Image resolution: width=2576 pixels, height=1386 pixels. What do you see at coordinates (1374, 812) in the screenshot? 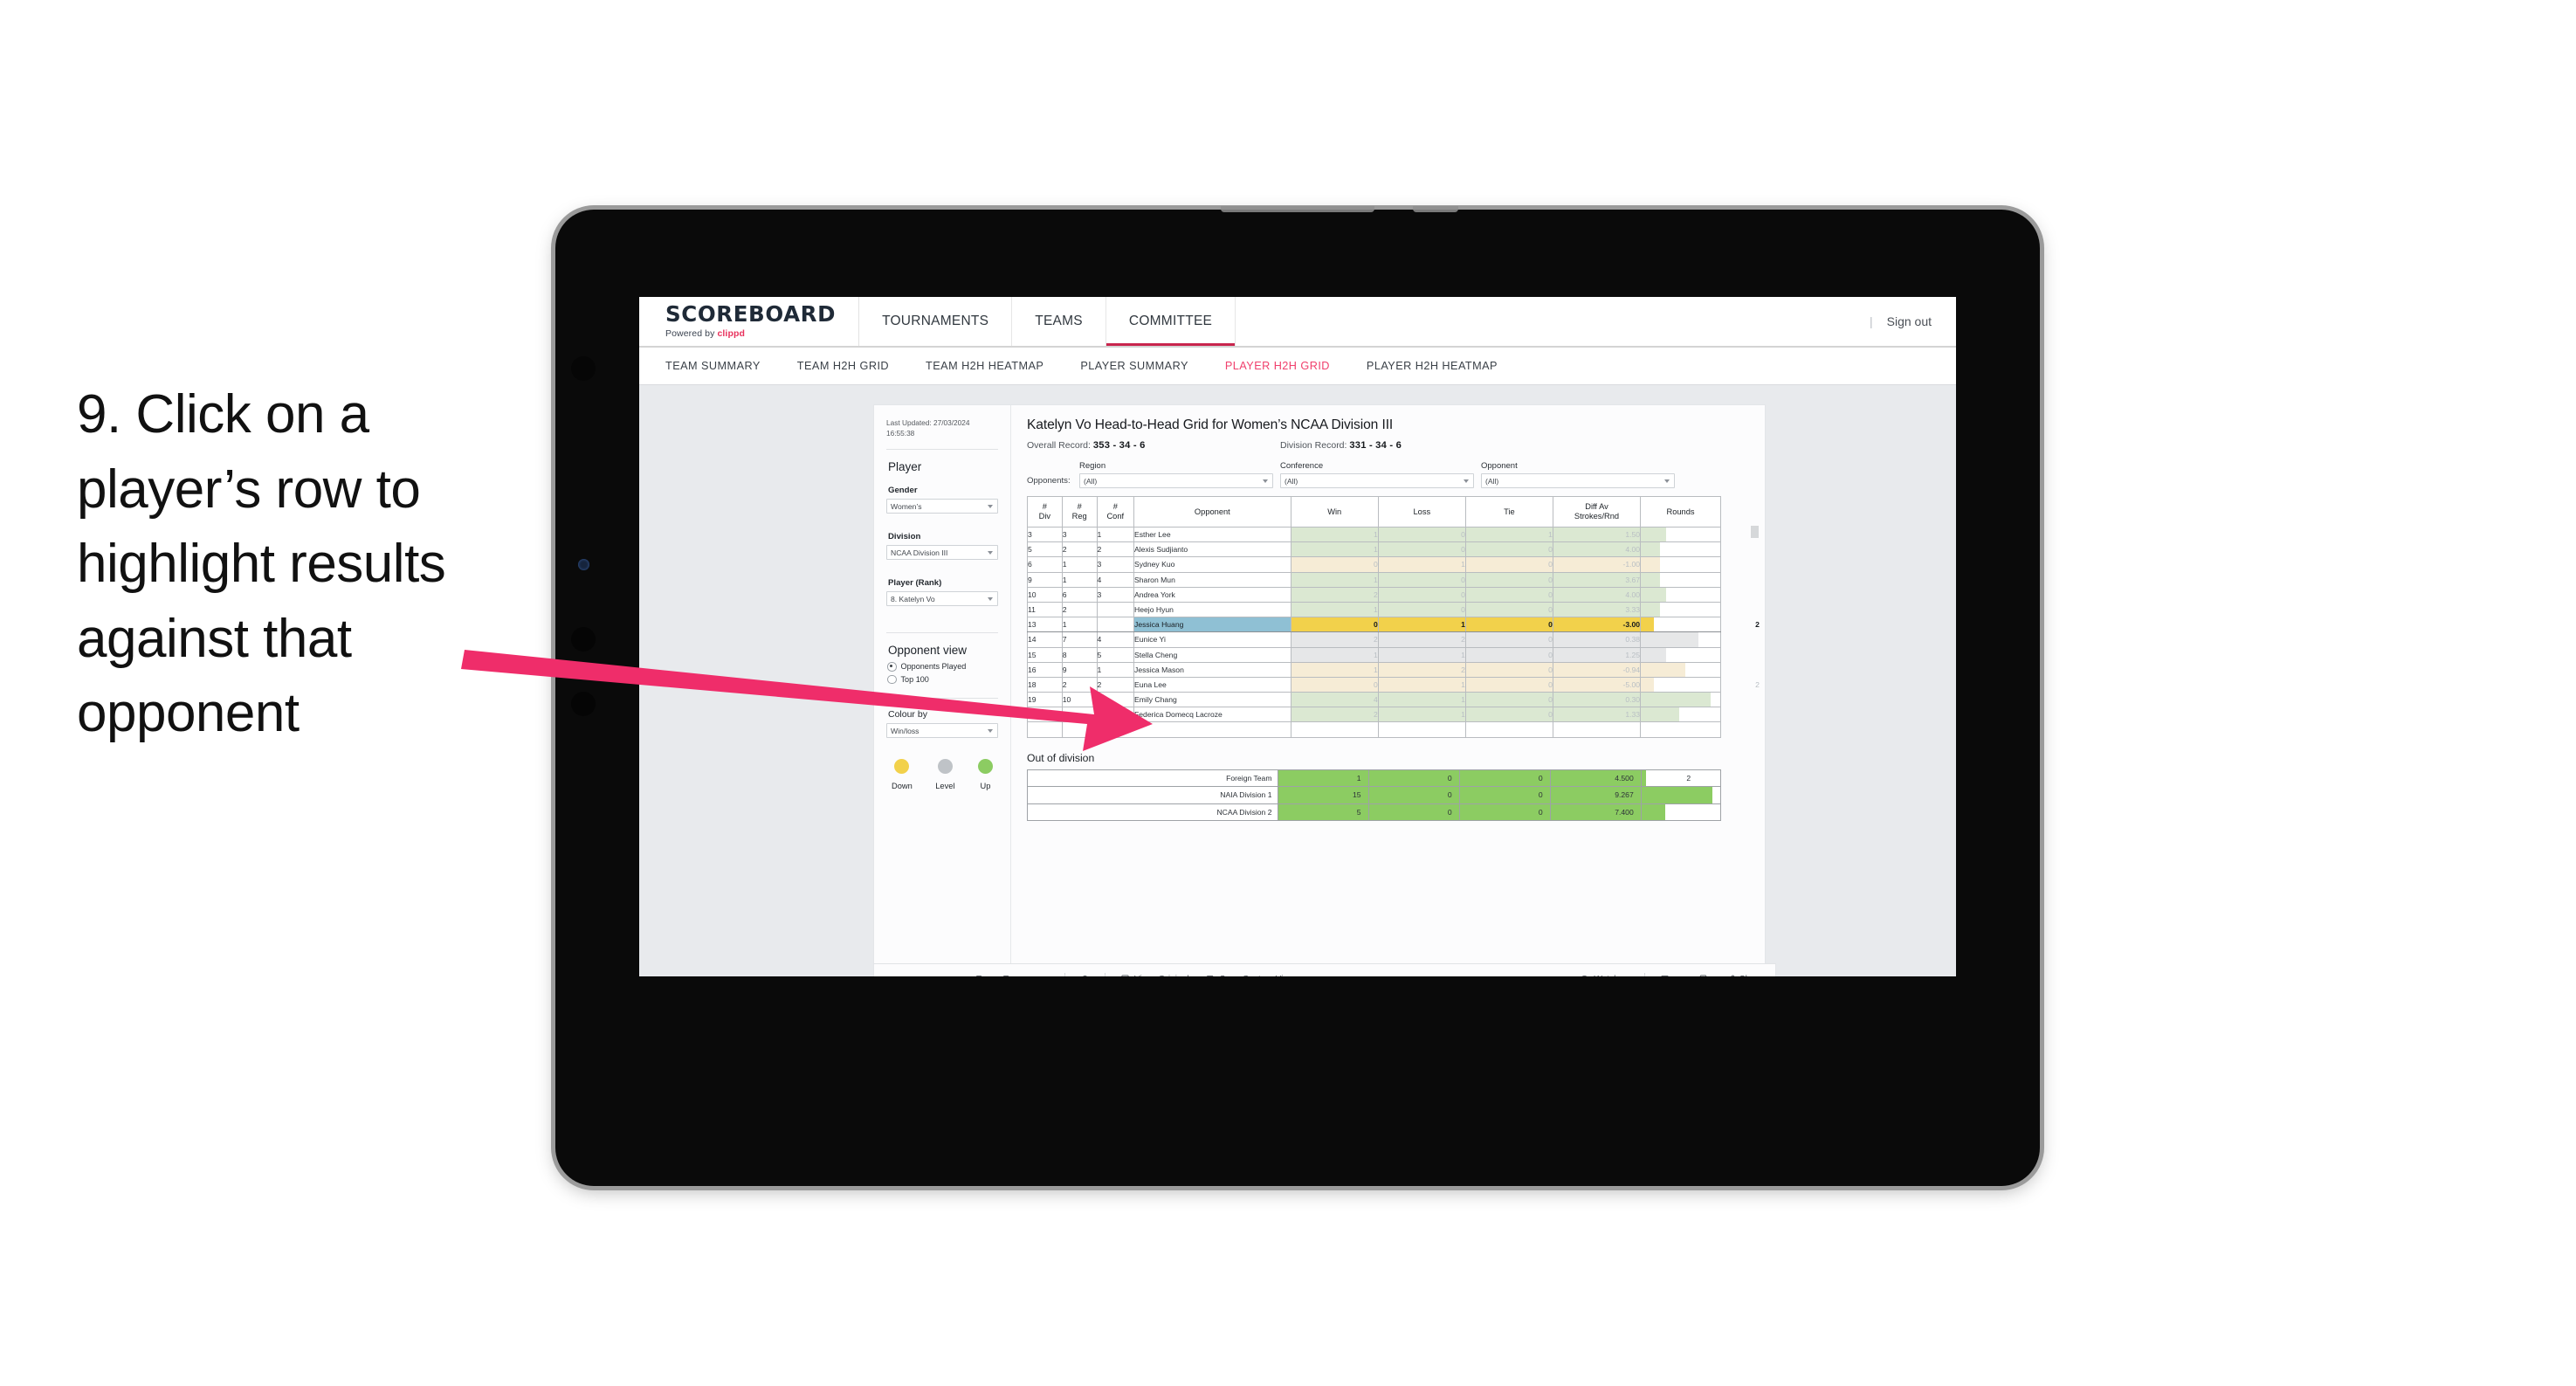
I see `table-row: NCAA Division 25007.40010` at bounding box center [1374, 812].